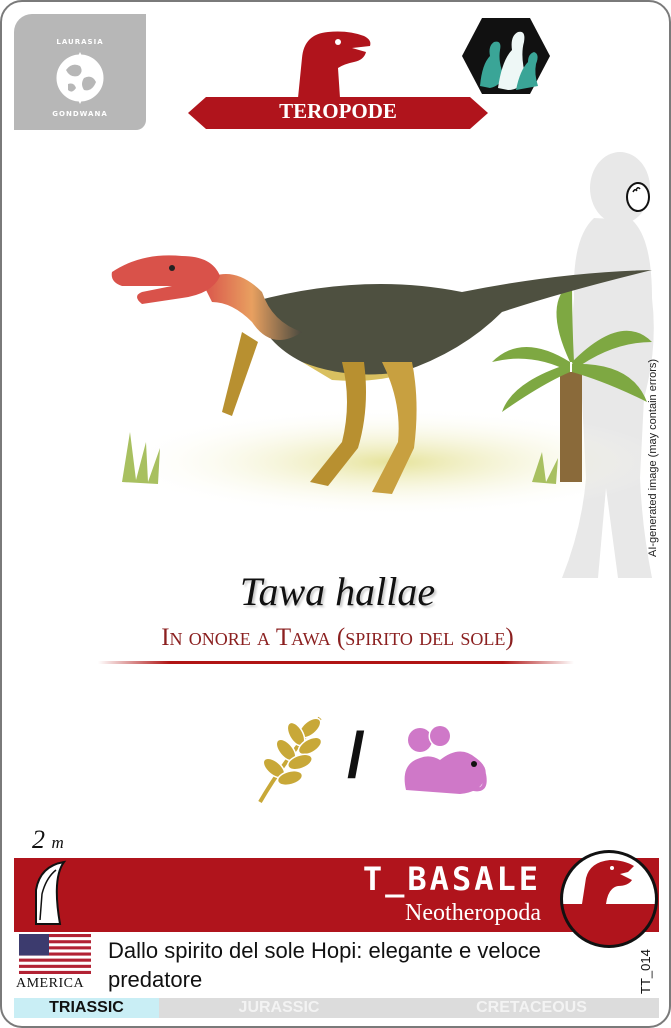 Image resolution: width=671 pixels, height=1028 pixels. I want to click on ai-disclaimer: AI-generated image (may contain errors), so click(653, 457).